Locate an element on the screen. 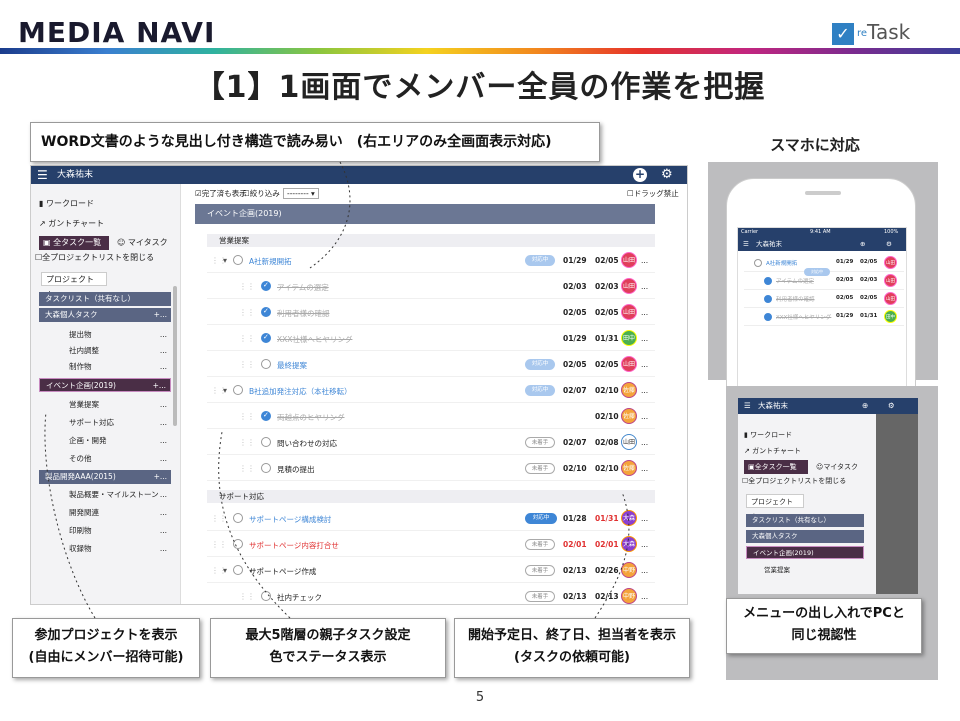 The image size is (960, 721). sidebar-item-gantt: ↗ ガントチャート is located at coordinates (772, 451).